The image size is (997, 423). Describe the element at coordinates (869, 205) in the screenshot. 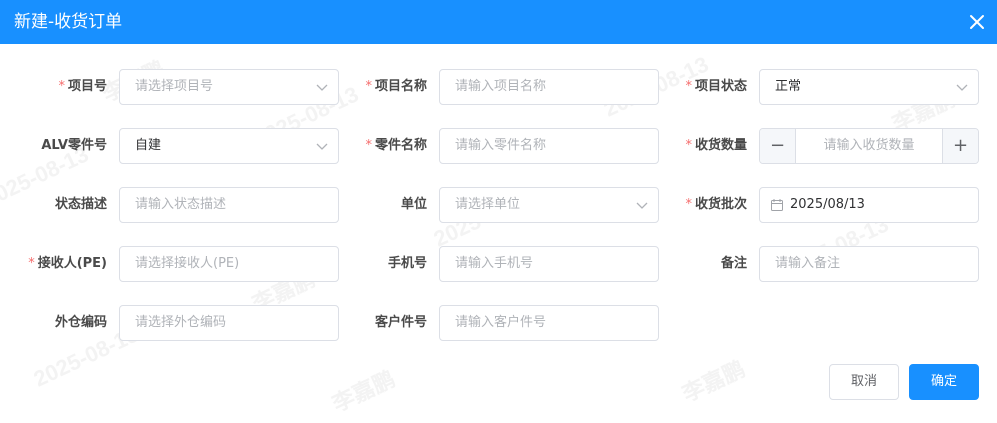

I see `receive-batch-date-picker: 2025/08/13` at that location.